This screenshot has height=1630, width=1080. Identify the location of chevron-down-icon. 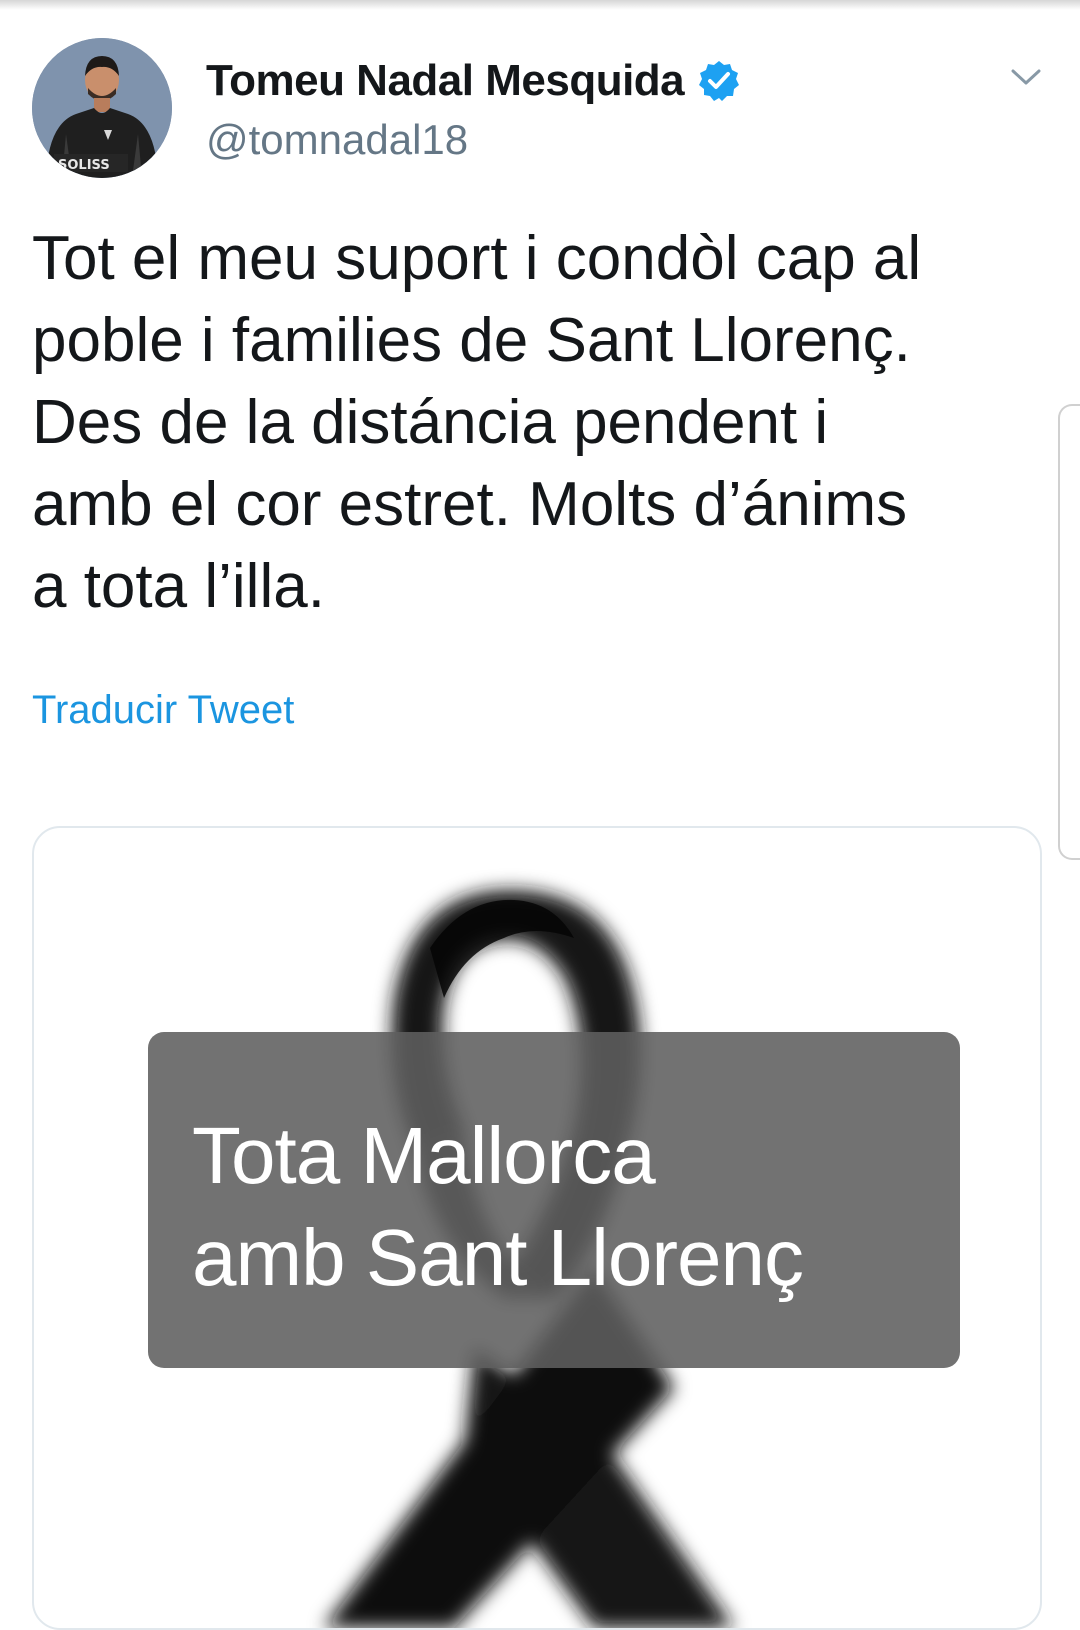
(1026, 77).